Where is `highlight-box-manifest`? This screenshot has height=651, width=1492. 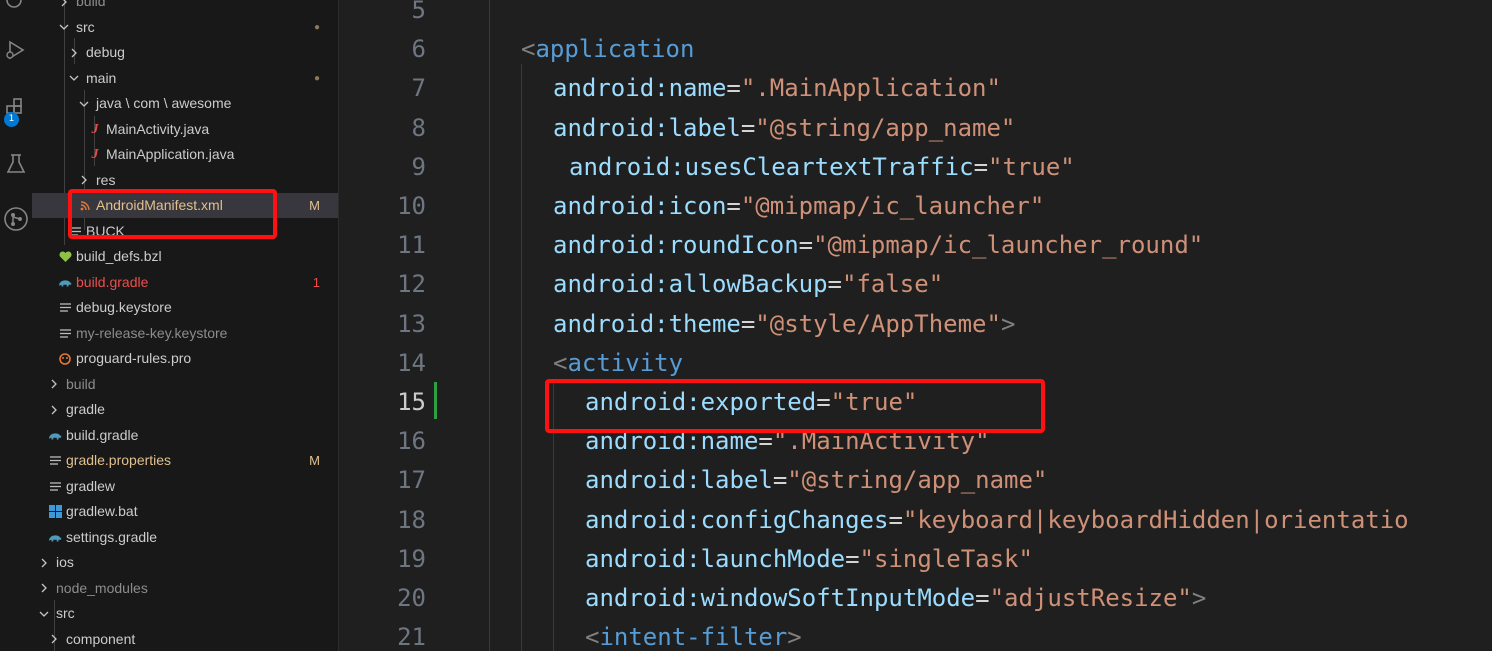 highlight-box-manifest is located at coordinates (172, 214).